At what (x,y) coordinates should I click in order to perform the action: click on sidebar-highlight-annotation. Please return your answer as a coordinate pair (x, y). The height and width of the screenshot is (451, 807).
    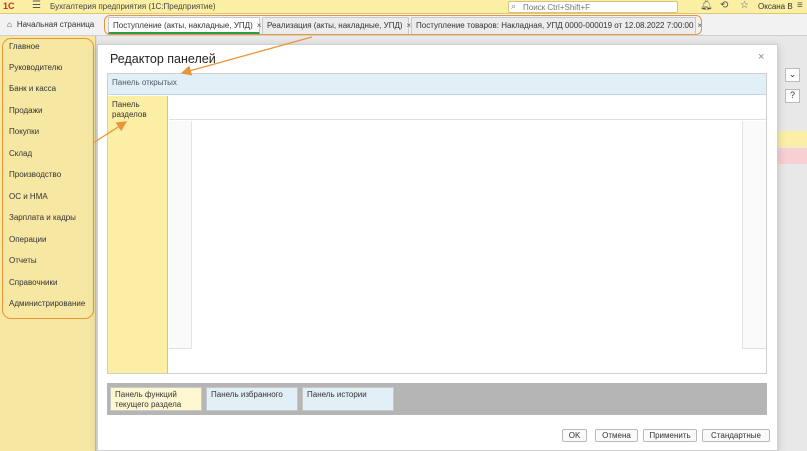
    Looking at the image, I should click on (48, 178).